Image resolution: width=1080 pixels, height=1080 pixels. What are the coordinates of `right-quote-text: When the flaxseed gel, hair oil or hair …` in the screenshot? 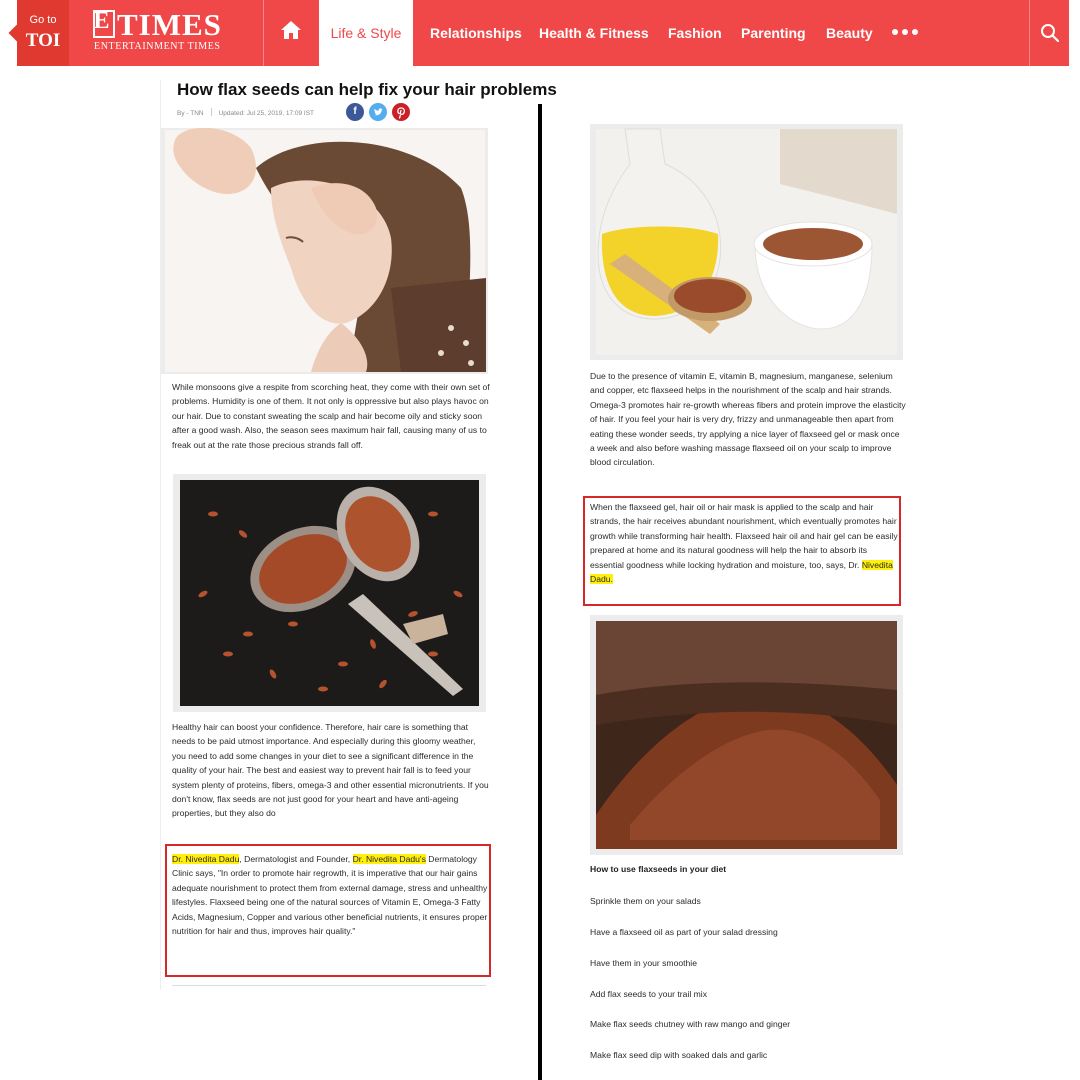 It's located at (745, 543).